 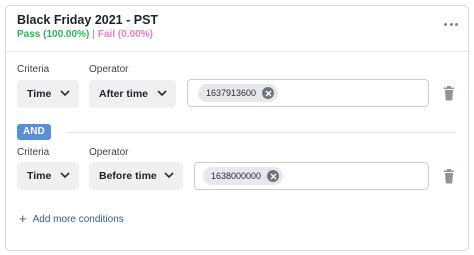 I want to click on operator-value: After time, so click(x=124, y=94).